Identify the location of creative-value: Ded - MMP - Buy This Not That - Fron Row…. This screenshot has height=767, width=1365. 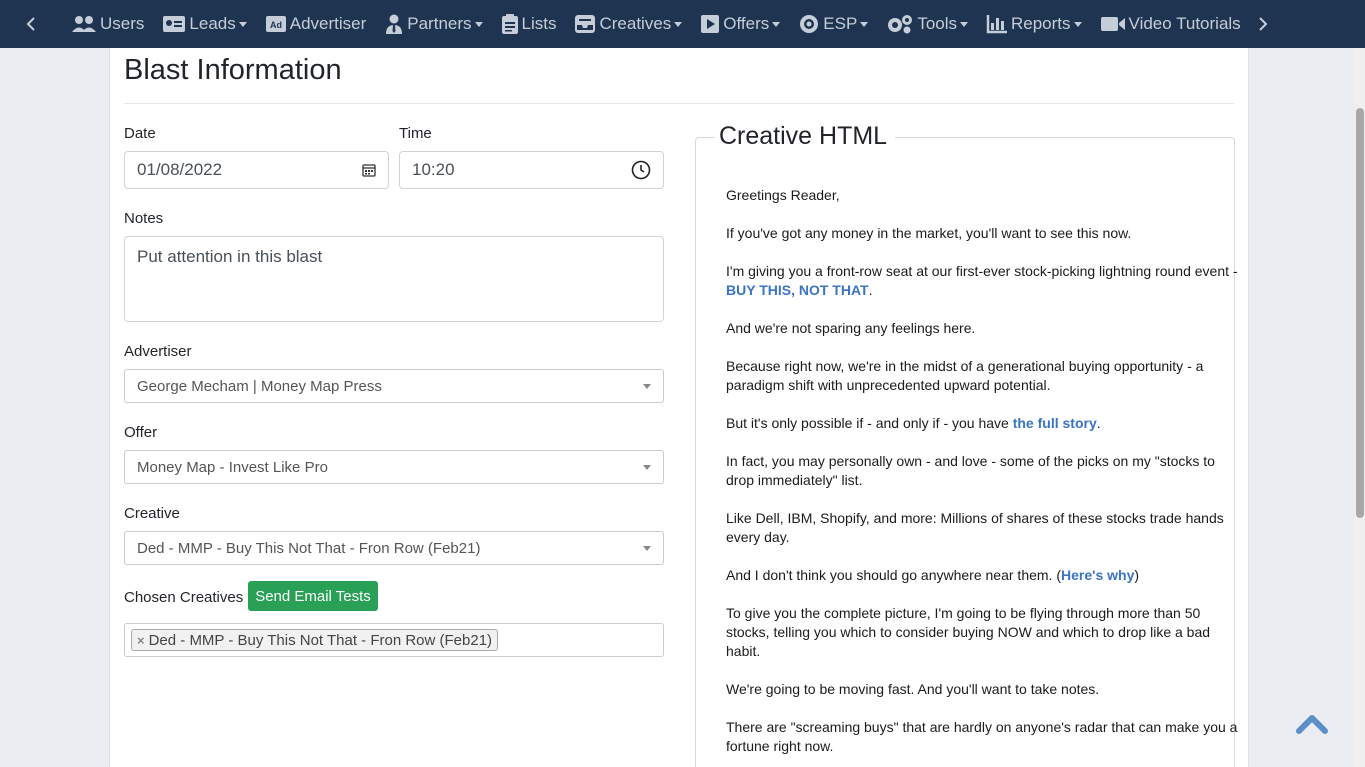
(309, 548).